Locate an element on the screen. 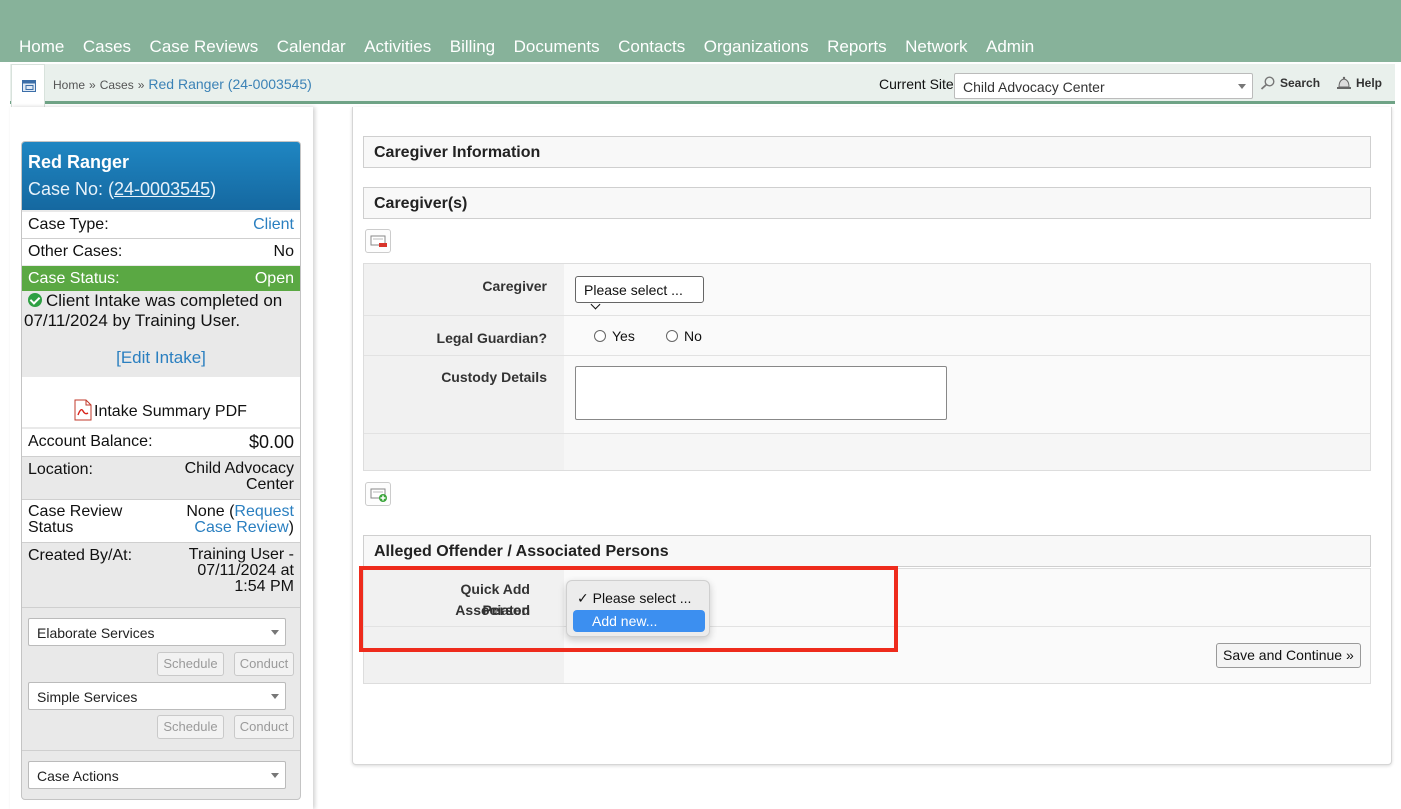 The height and width of the screenshot is (809, 1401). intake-summary-pdf-label: Intake Summary PDF is located at coordinates (170, 411).